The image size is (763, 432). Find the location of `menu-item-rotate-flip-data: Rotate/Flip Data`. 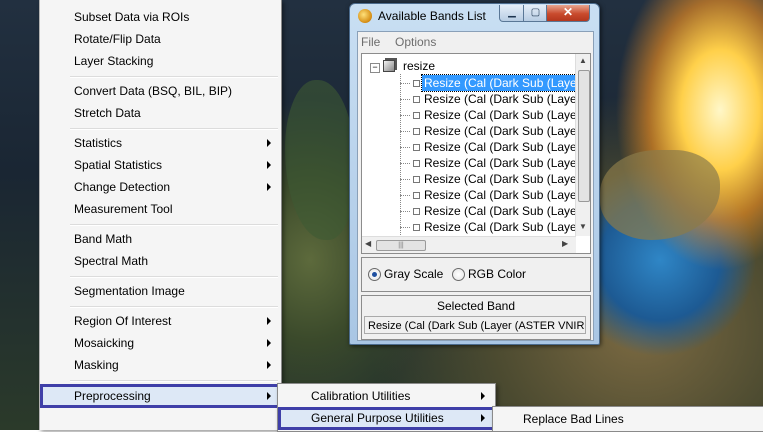

menu-item-rotate-flip-data: Rotate/Flip Data is located at coordinates (160, 39).